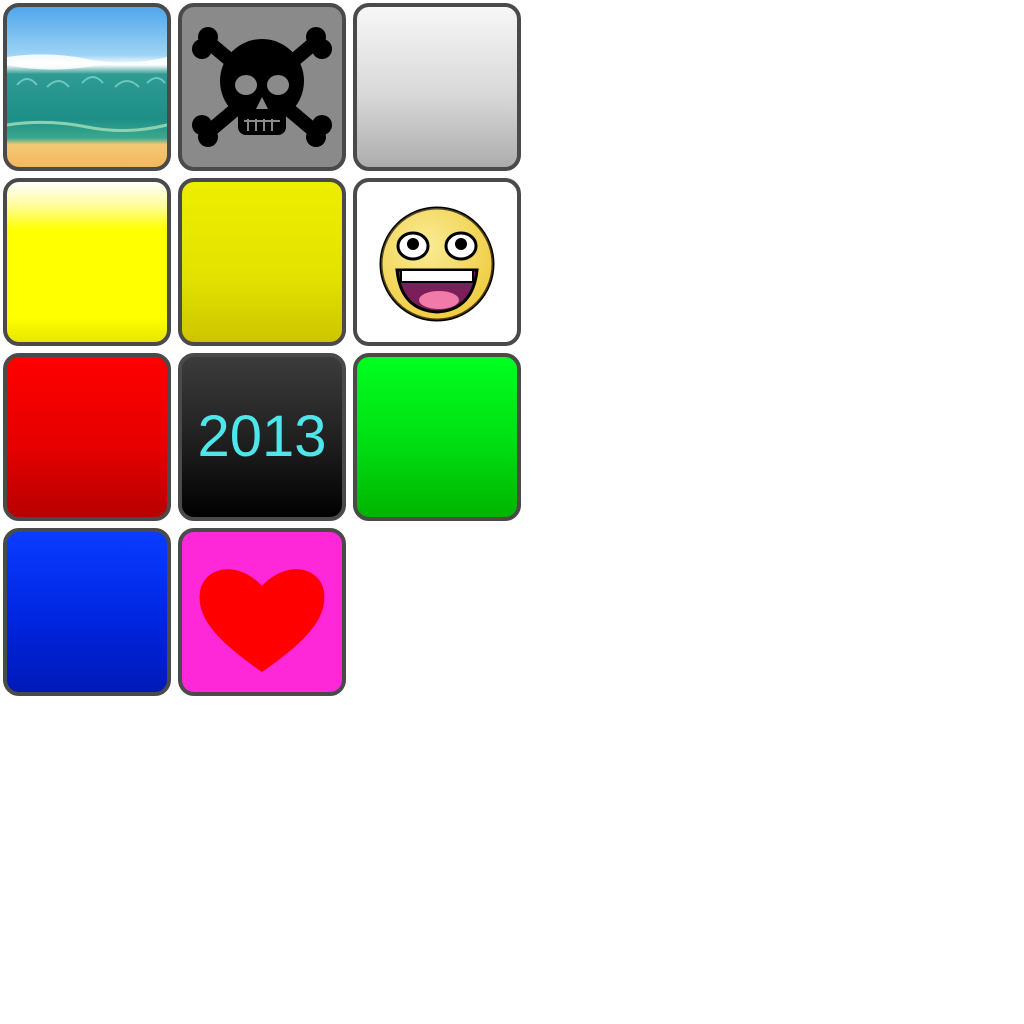 The width and height of the screenshot is (1024, 1024). I want to click on tile-yellow-gradient, so click(87, 262).